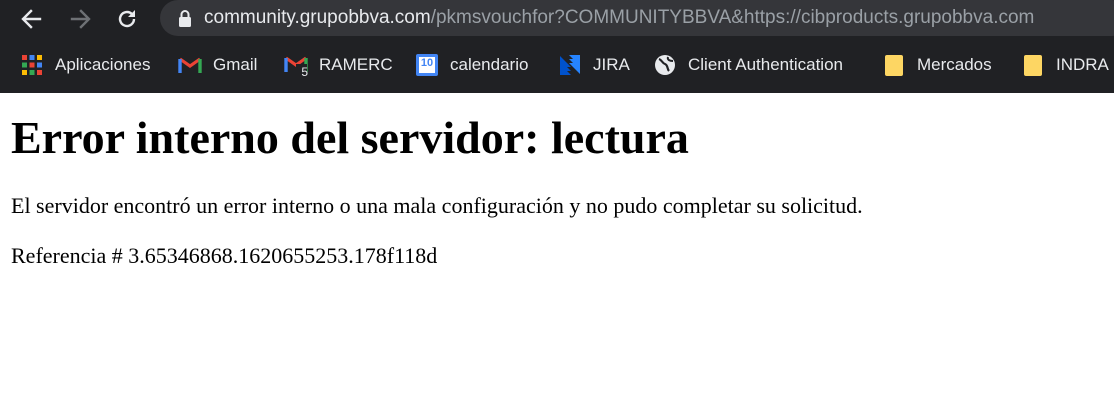 The height and width of the screenshot is (401, 1114). What do you see at coordinates (1082, 64) in the screenshot?
I see `bookmark-label: INDRA` at bounding box center [1082, 64].